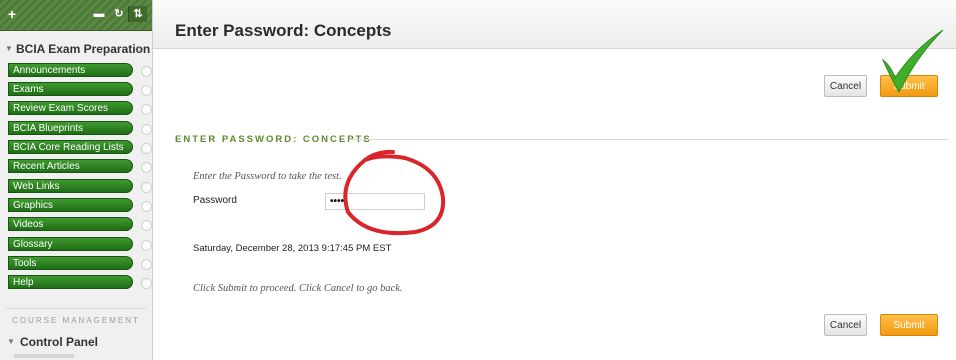  I want to click on submit-button-bottom: Submit, so click(909, 325).